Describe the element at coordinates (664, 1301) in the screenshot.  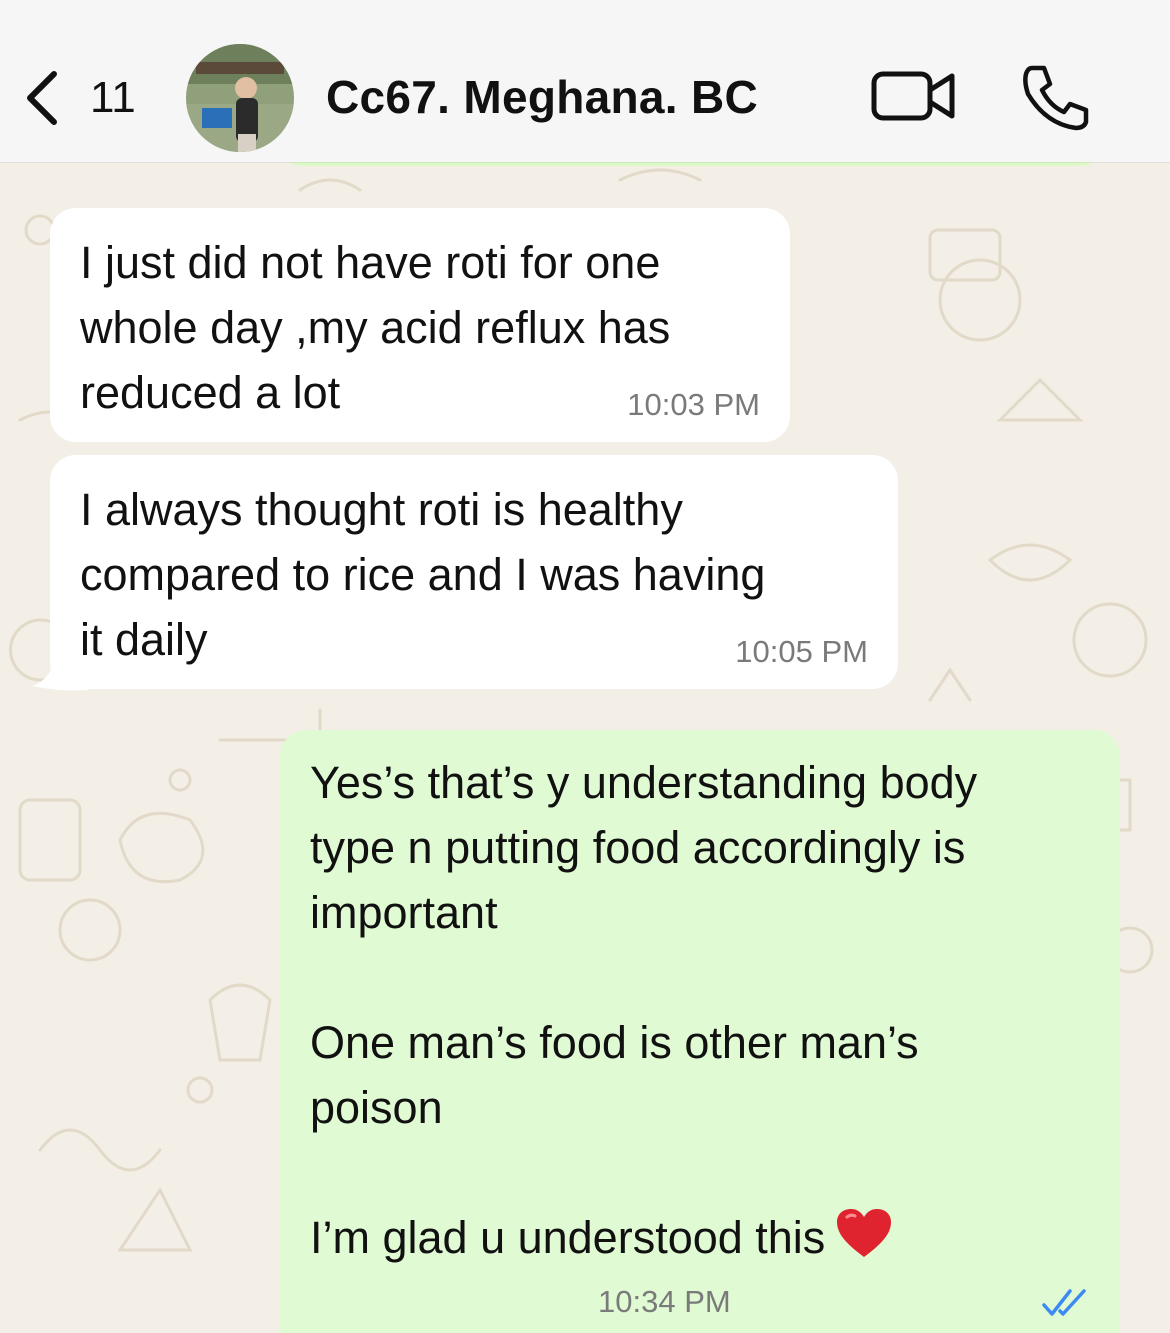
I see `message-time: 10:34 PM` at that location.